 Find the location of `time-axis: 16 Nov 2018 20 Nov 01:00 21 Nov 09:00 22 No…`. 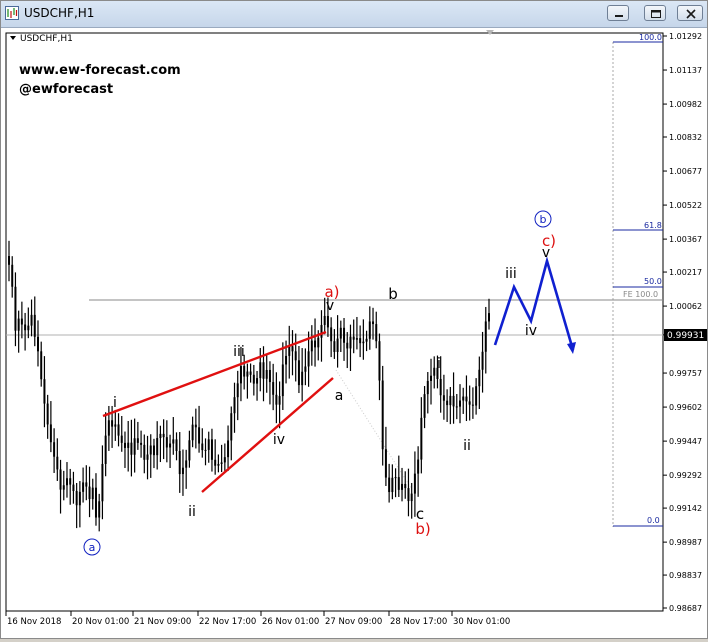

time-axis: 16 Nov 2018 20 Nov 01:00 21 Nov 09:00 22 No… is located at coordinates (257, 619).